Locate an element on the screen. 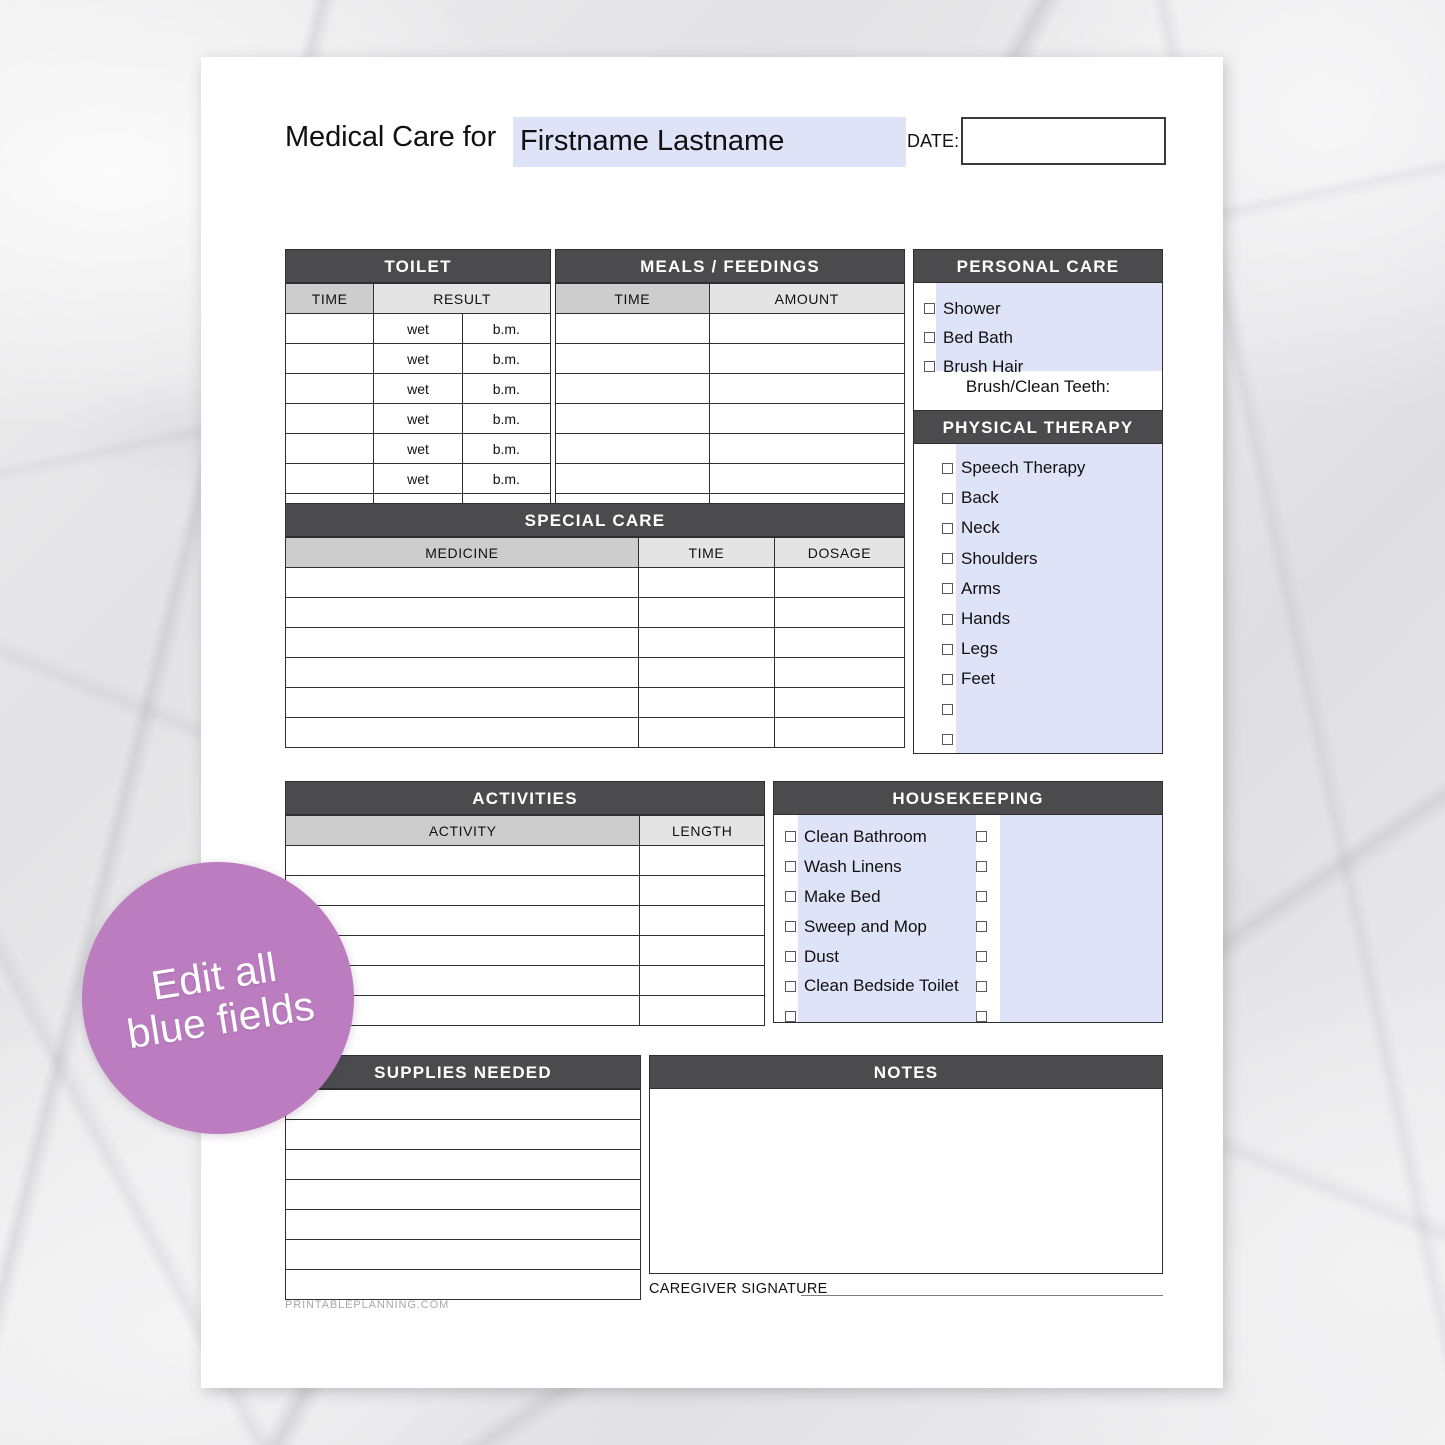  signature-input is located at coordinates (982, 1295).